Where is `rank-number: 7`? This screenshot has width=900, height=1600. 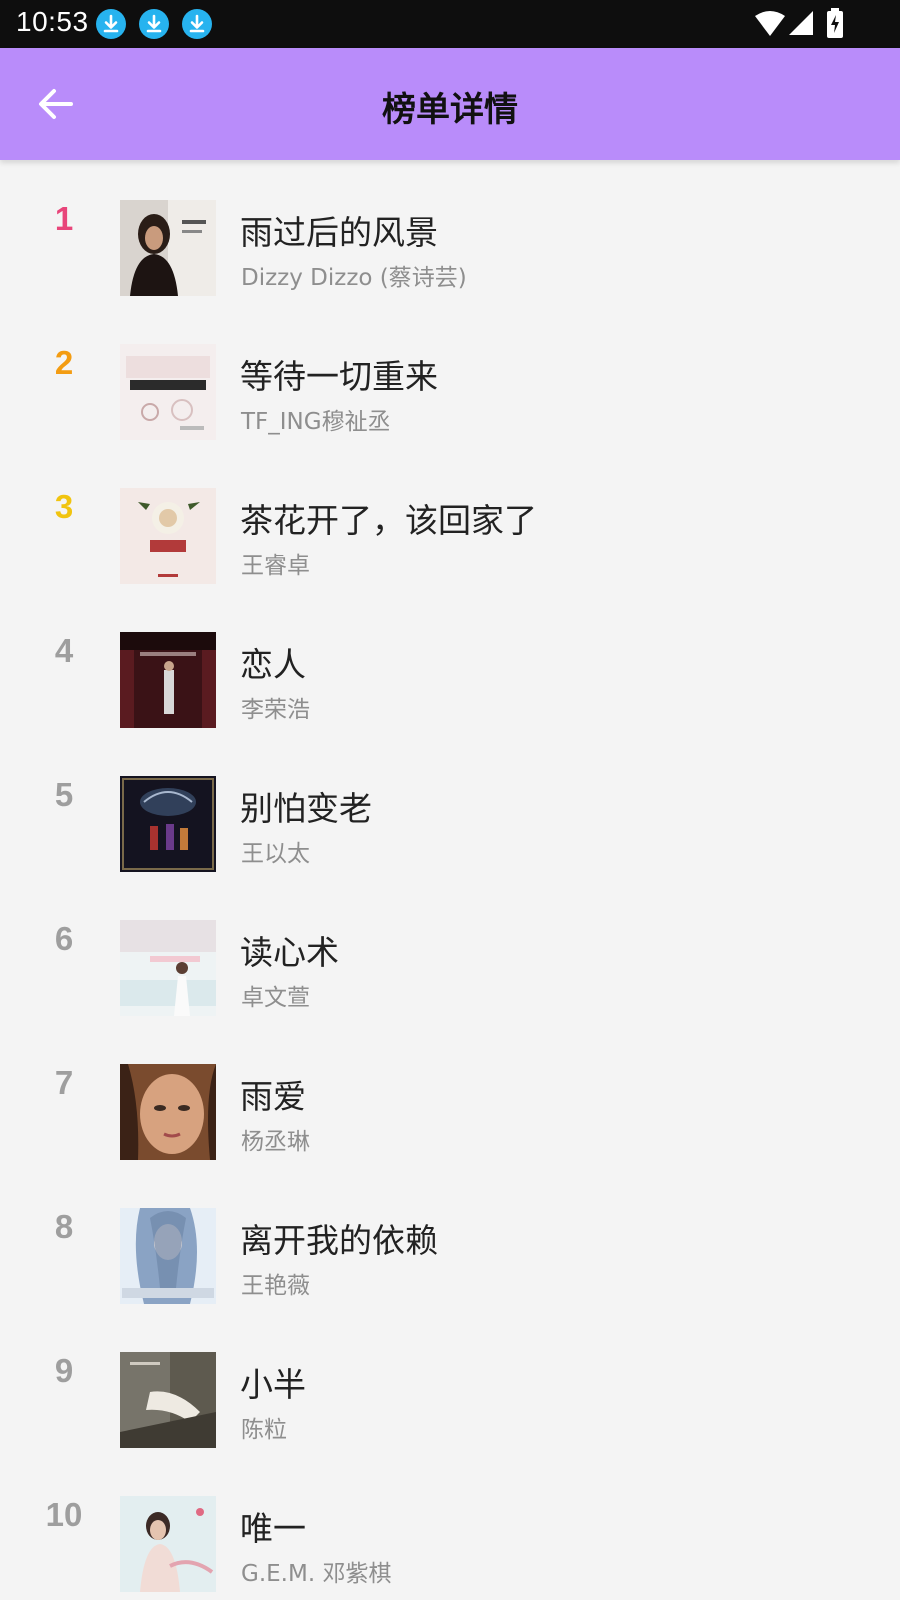
rank-number: 7 is located at coordinates (64, 1082).